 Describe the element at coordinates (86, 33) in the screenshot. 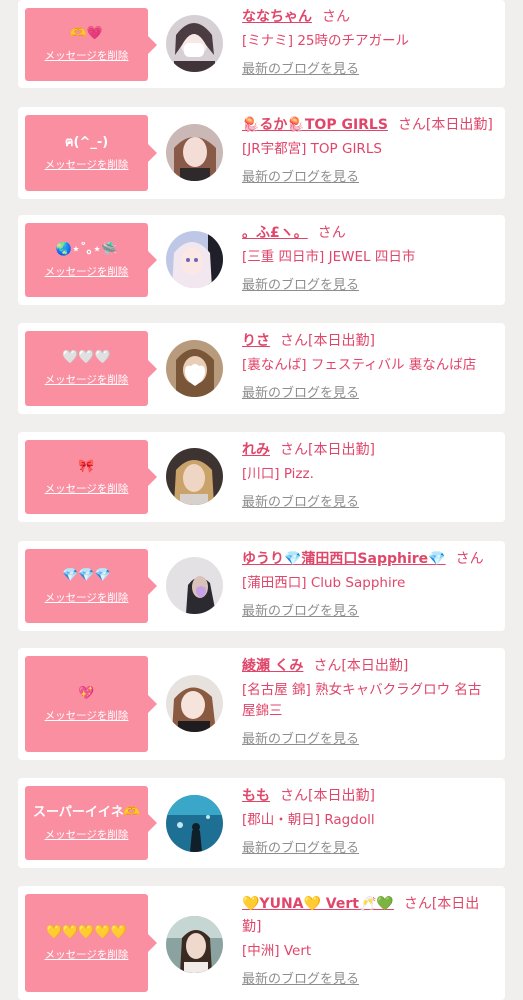

I see `message-text: 🫶💗` at that location.